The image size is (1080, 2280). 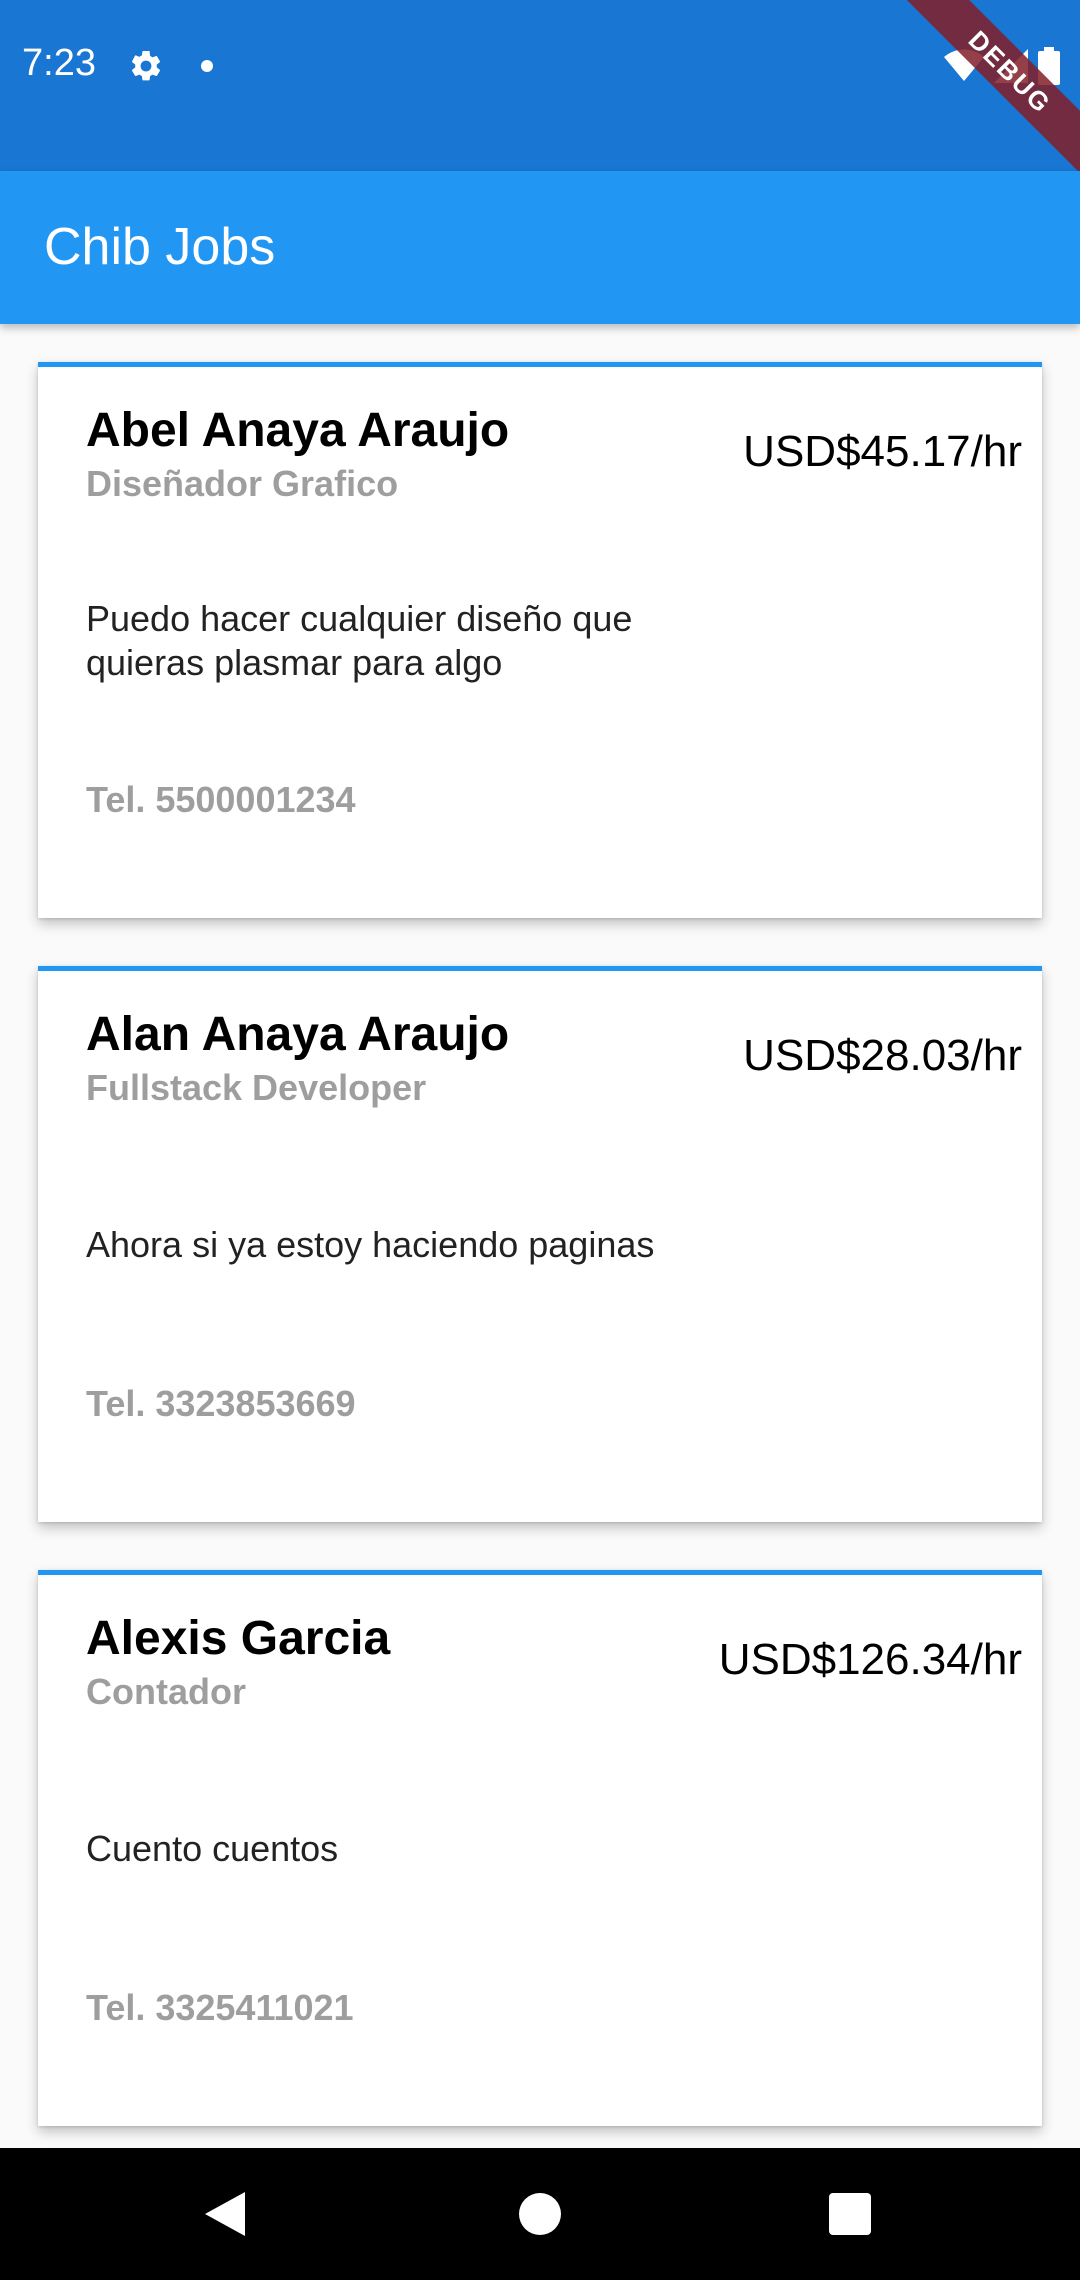 What do you see at coordinates (146, 65) in the screenshot?
I see `settings-gear-icon` at bounding box center [146, 65].